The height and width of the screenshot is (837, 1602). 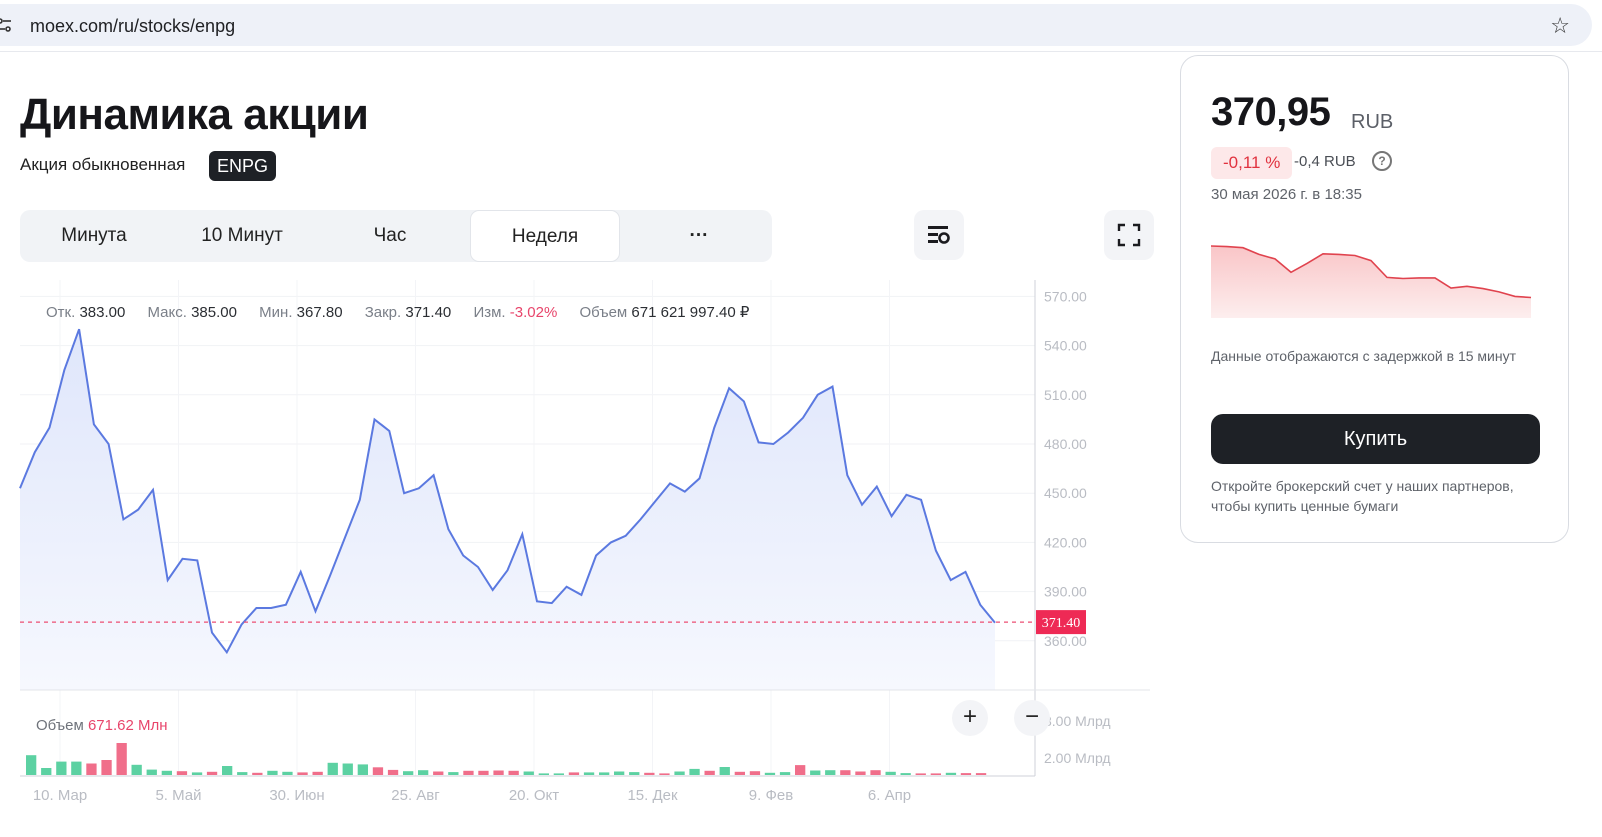 I want to click on open-value: 383.00, so click(x=102, y=312).